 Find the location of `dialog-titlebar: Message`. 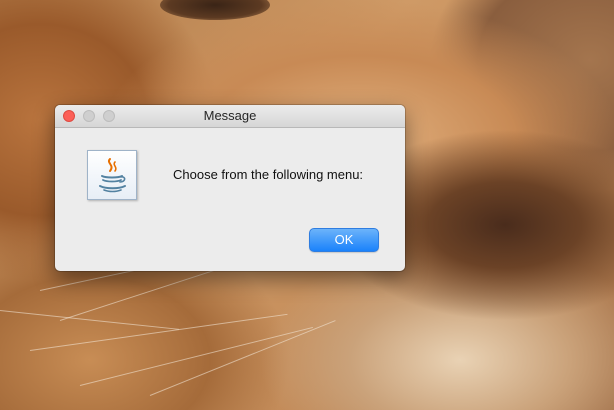

dialog-titlebar: Message is located at coordinates (230, 116).